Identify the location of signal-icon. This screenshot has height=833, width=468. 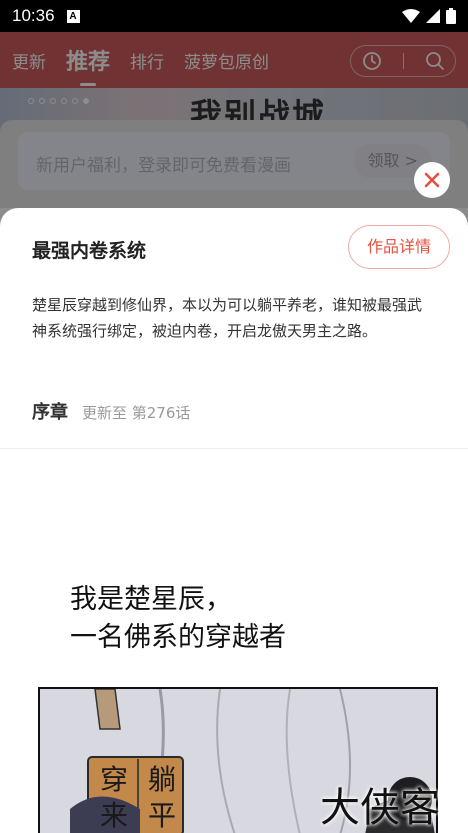
(433, 16).